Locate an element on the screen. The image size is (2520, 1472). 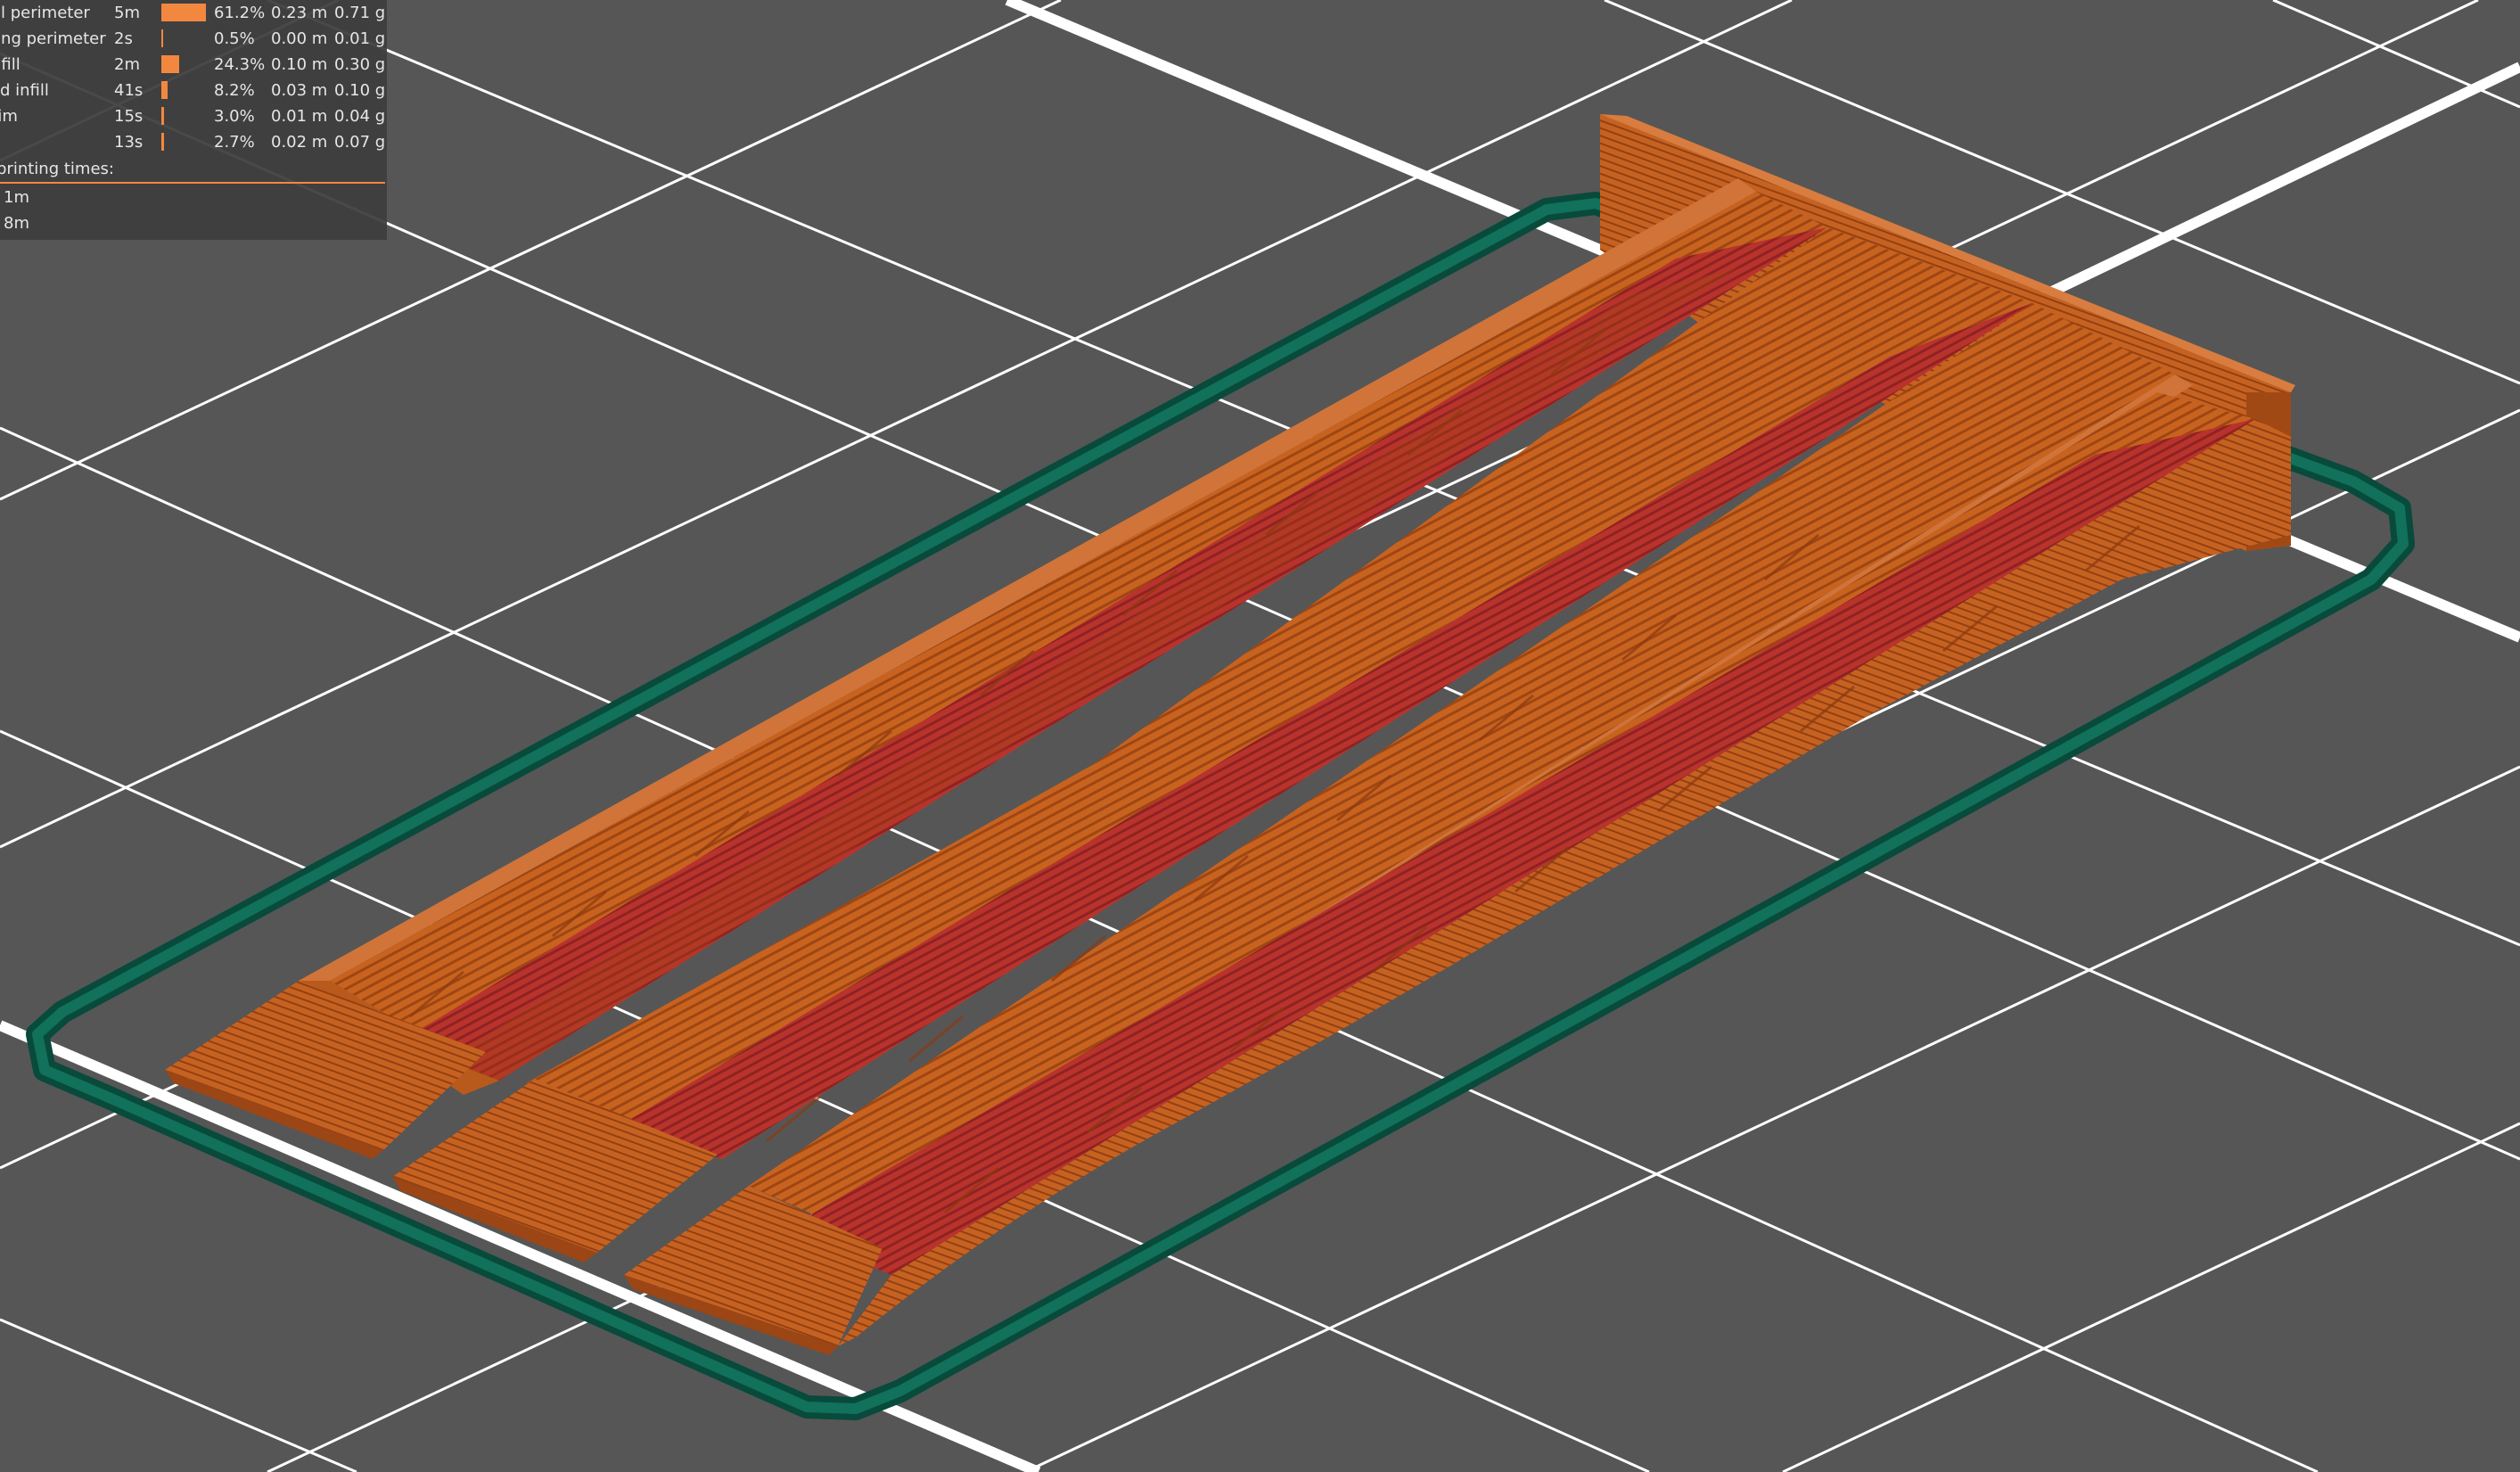
section-divider is located at coordinates (192, 183).